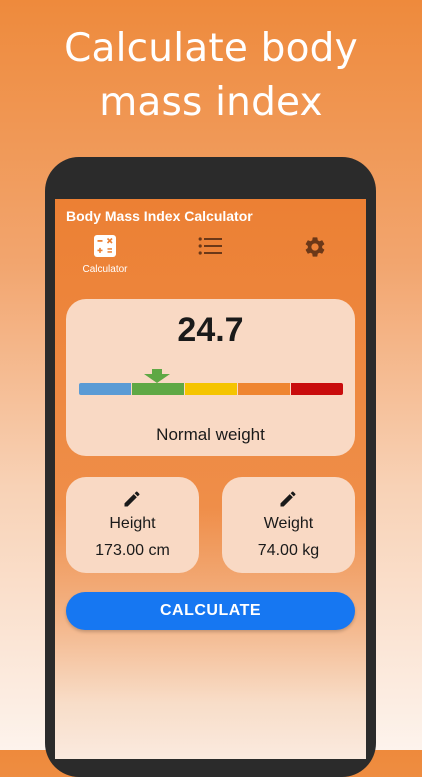  I want to click on tab-bar: Calculator, so click(210, 259).